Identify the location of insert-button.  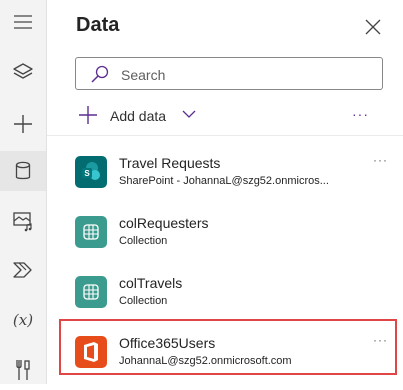
(23, 124).